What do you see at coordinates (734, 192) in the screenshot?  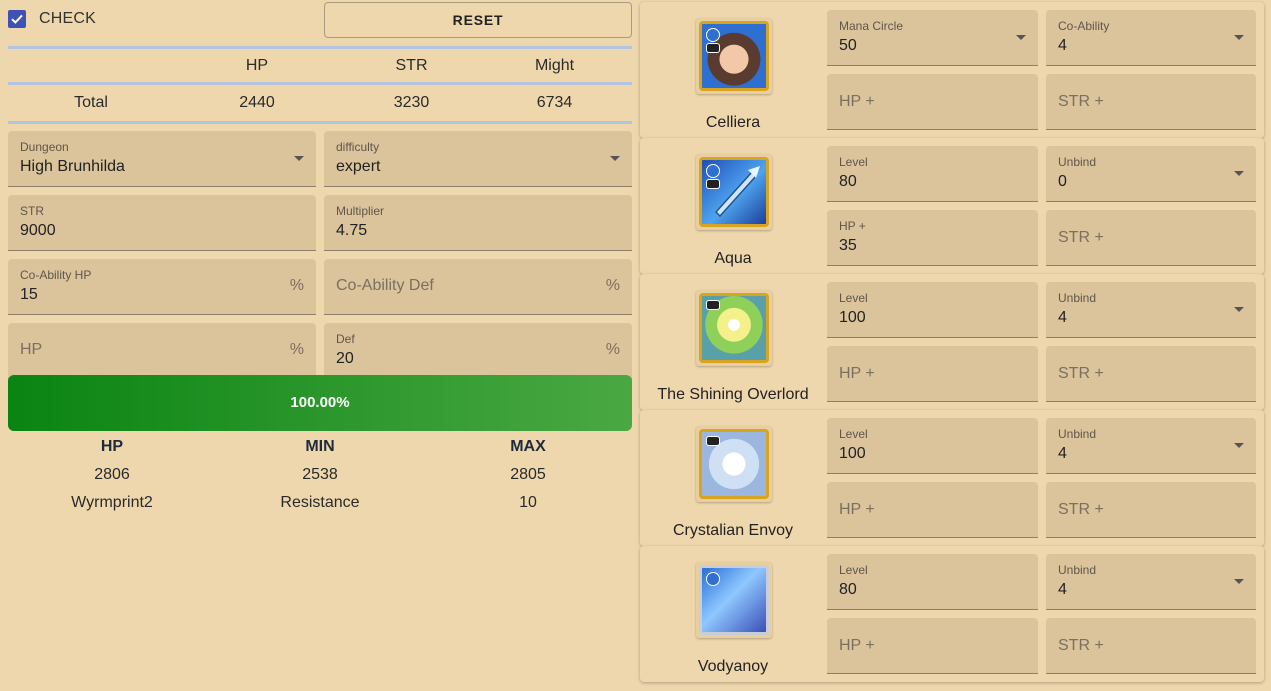 I see `dragon-spear-portrait-icon` at bounding box center [734, 192].